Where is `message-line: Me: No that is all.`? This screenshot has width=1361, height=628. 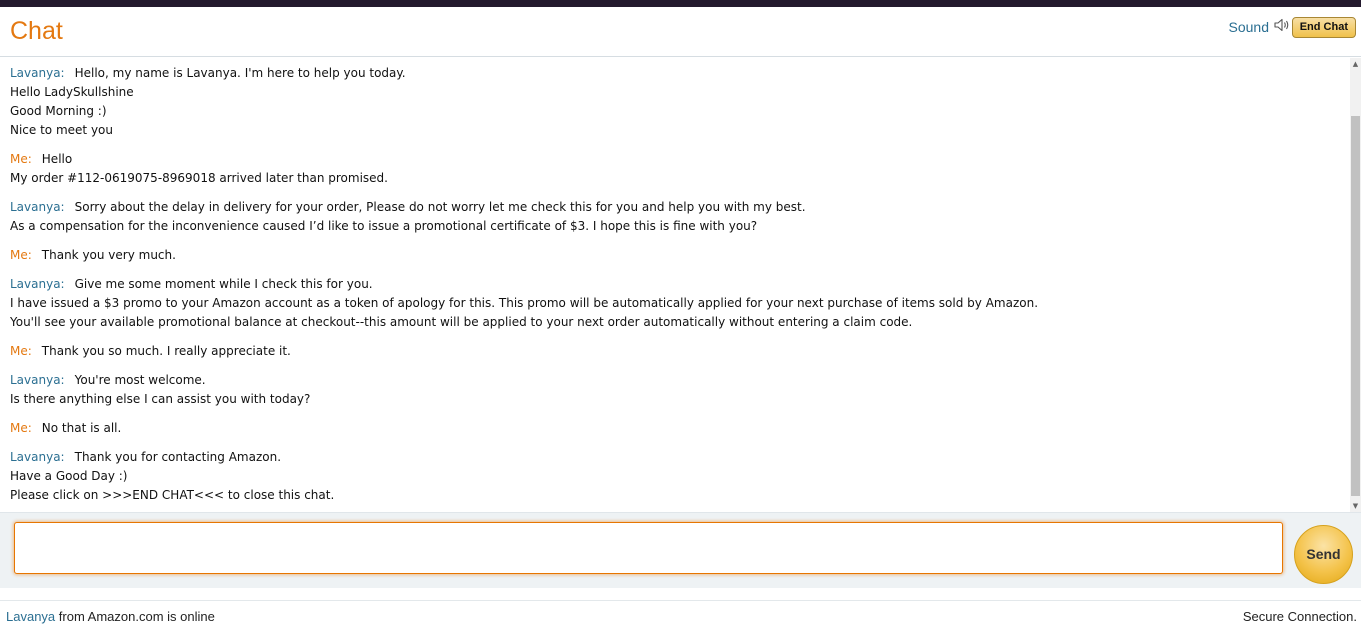 message-line: Me: No that is all. is located at coordinates (675, 428).